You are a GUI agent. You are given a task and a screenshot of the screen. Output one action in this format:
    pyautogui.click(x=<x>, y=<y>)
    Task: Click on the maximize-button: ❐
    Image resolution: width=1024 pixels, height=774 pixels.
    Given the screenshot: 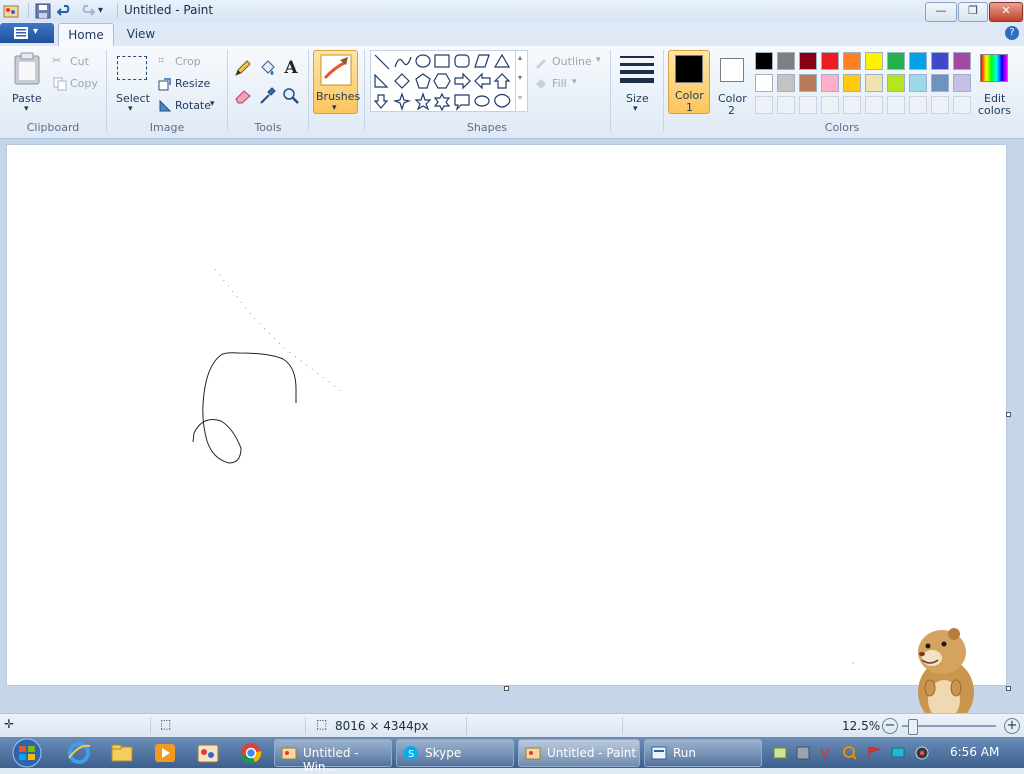 What is the action you would take?
    pyautogui.click(x=973, y=12)
    